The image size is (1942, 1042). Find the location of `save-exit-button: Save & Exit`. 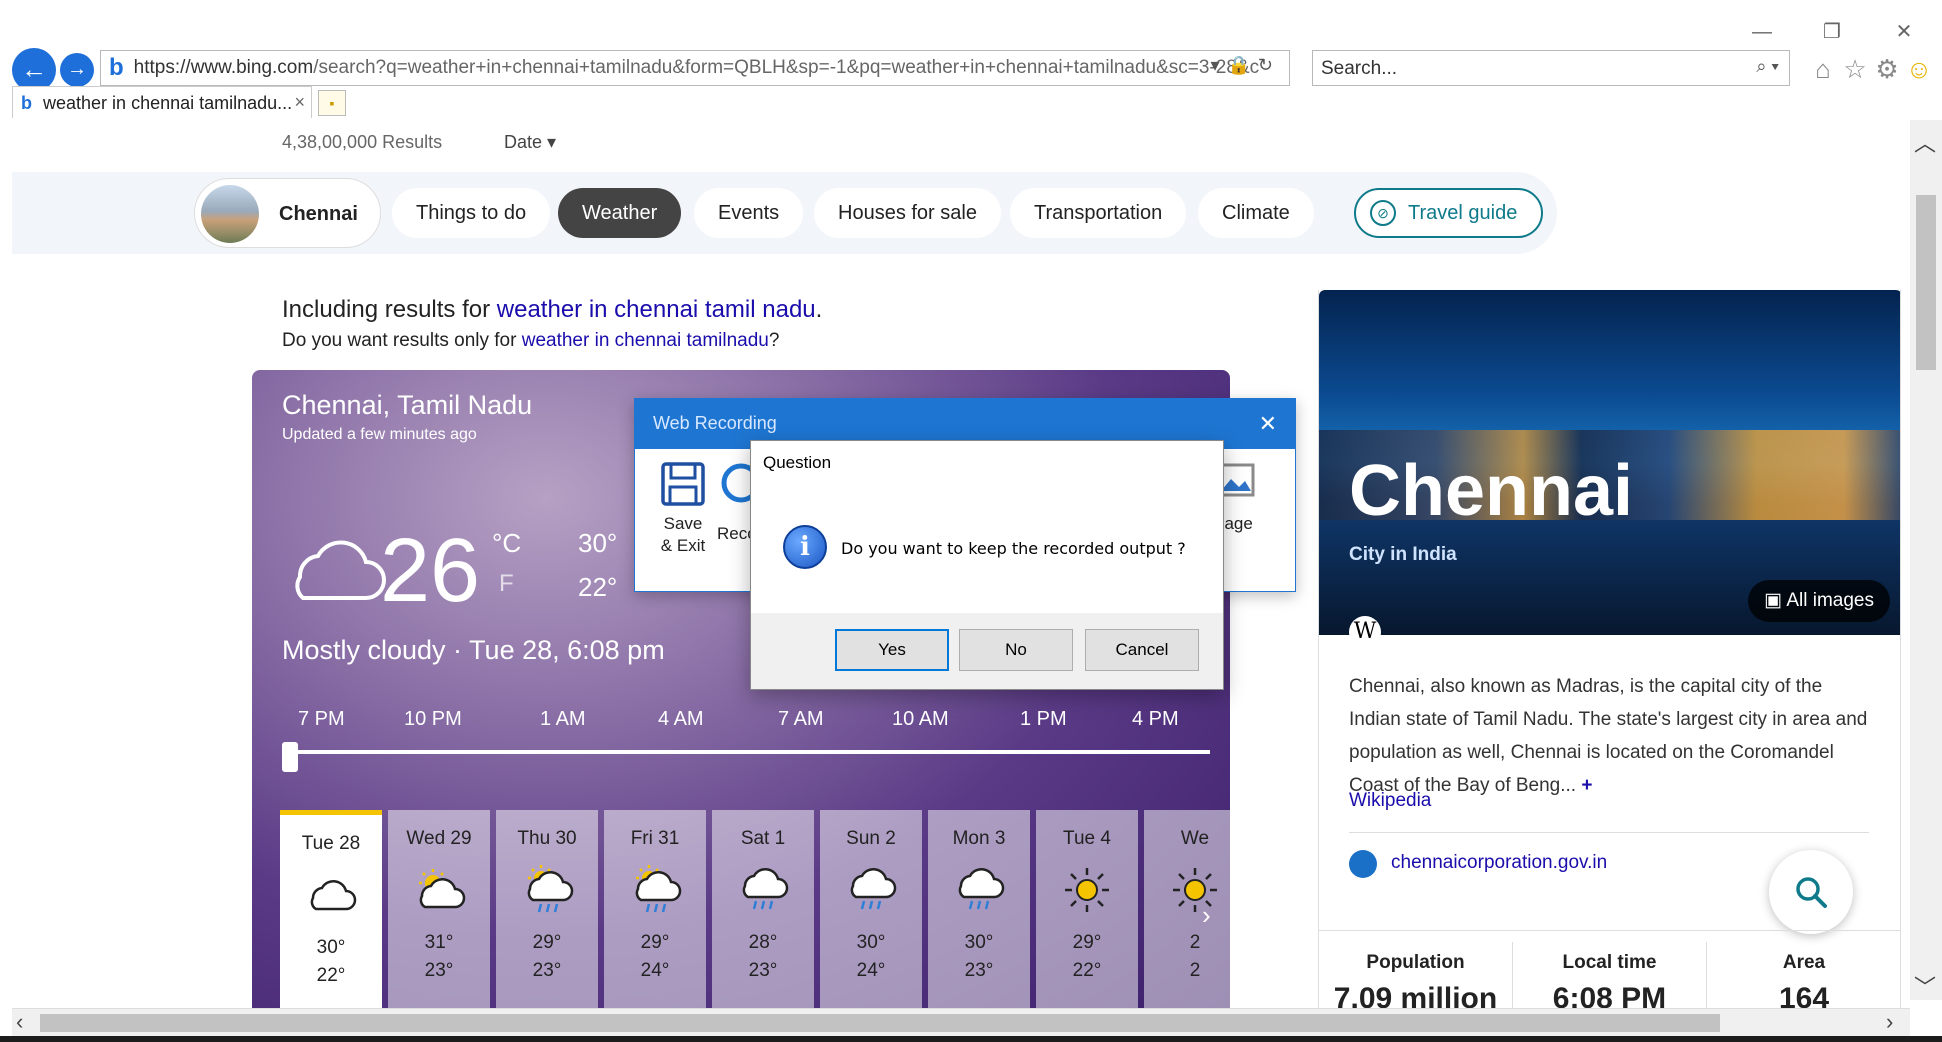

save-exit-button: Save & Exit is located at coordinates (683, 509).